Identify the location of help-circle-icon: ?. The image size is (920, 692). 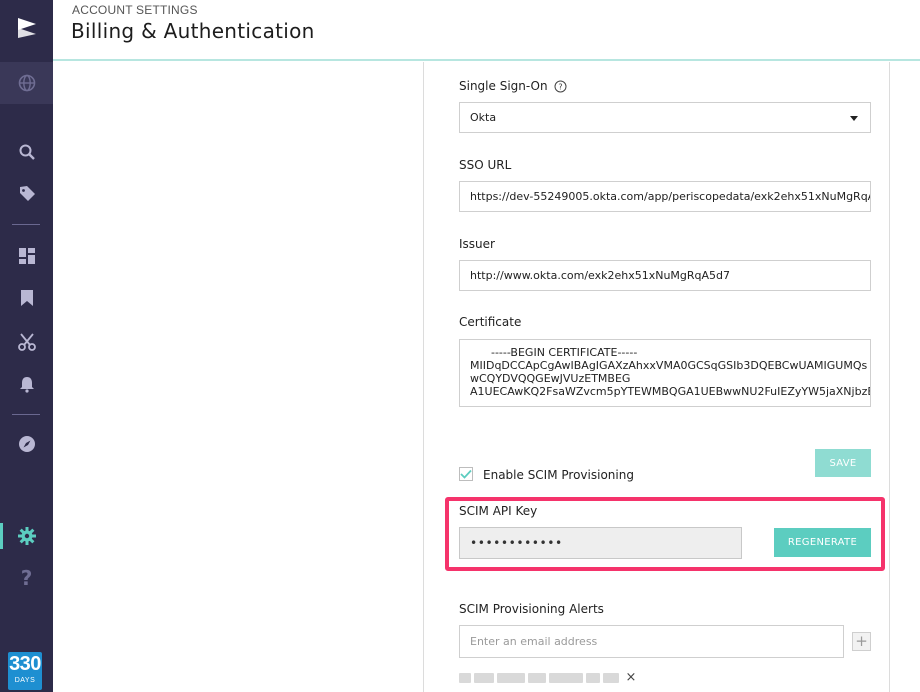
(560, 86).